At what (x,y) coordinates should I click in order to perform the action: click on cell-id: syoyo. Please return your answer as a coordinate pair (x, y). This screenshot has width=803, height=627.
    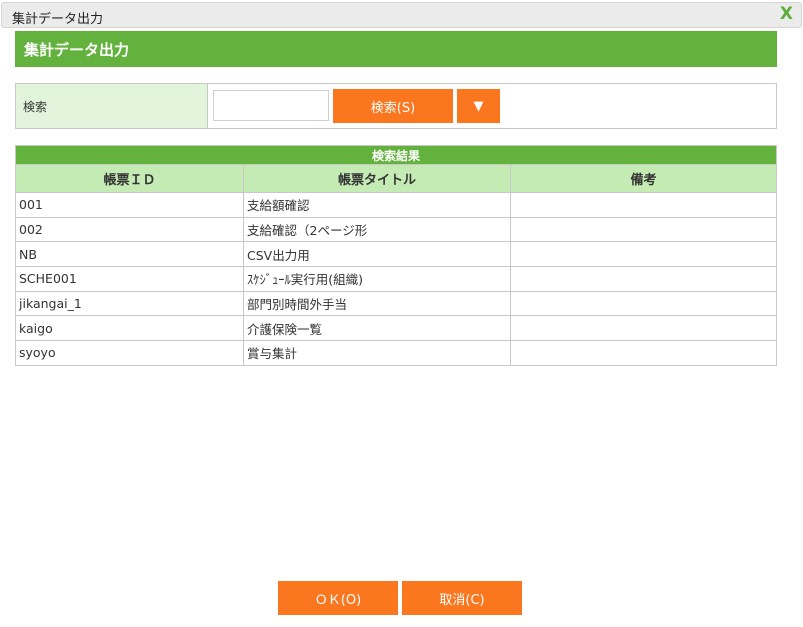
    Looking at the image, I should click on (129, 353).